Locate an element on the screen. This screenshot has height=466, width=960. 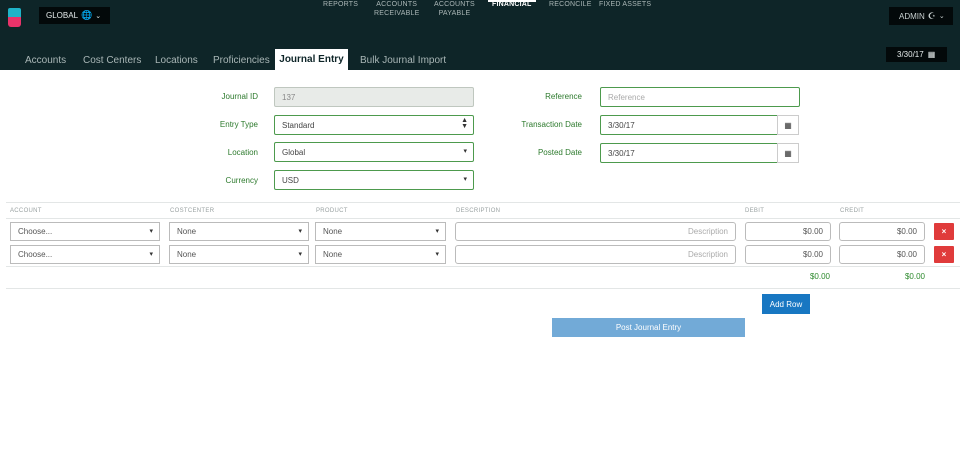
reference-input: Reference is located at coordinates (700, 97).